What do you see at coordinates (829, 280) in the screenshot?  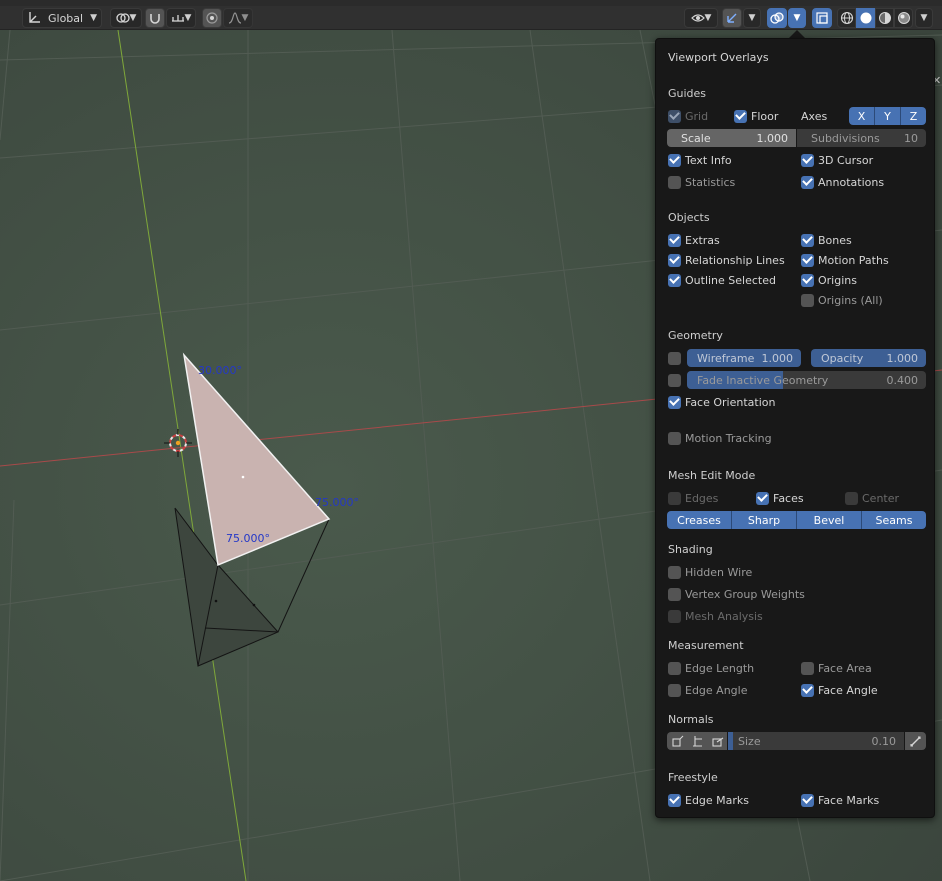 I see `origins-checkbox: Origins` at bounding box center [829, 280].